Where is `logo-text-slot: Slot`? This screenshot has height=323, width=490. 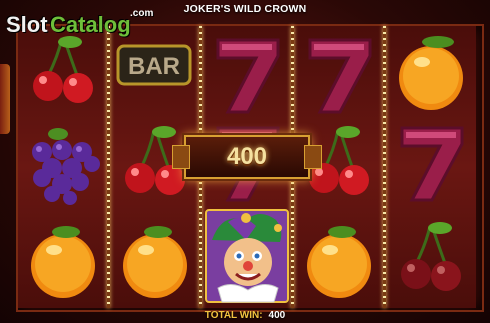 logo-text-slot: Slot is located at coordinates (27, 24).